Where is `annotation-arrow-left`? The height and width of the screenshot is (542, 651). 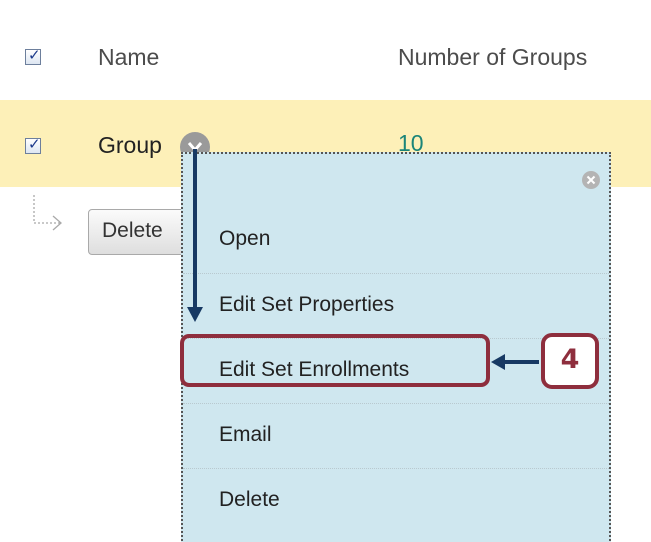
annotation-arrow-left is located at coordinates (521, 362).